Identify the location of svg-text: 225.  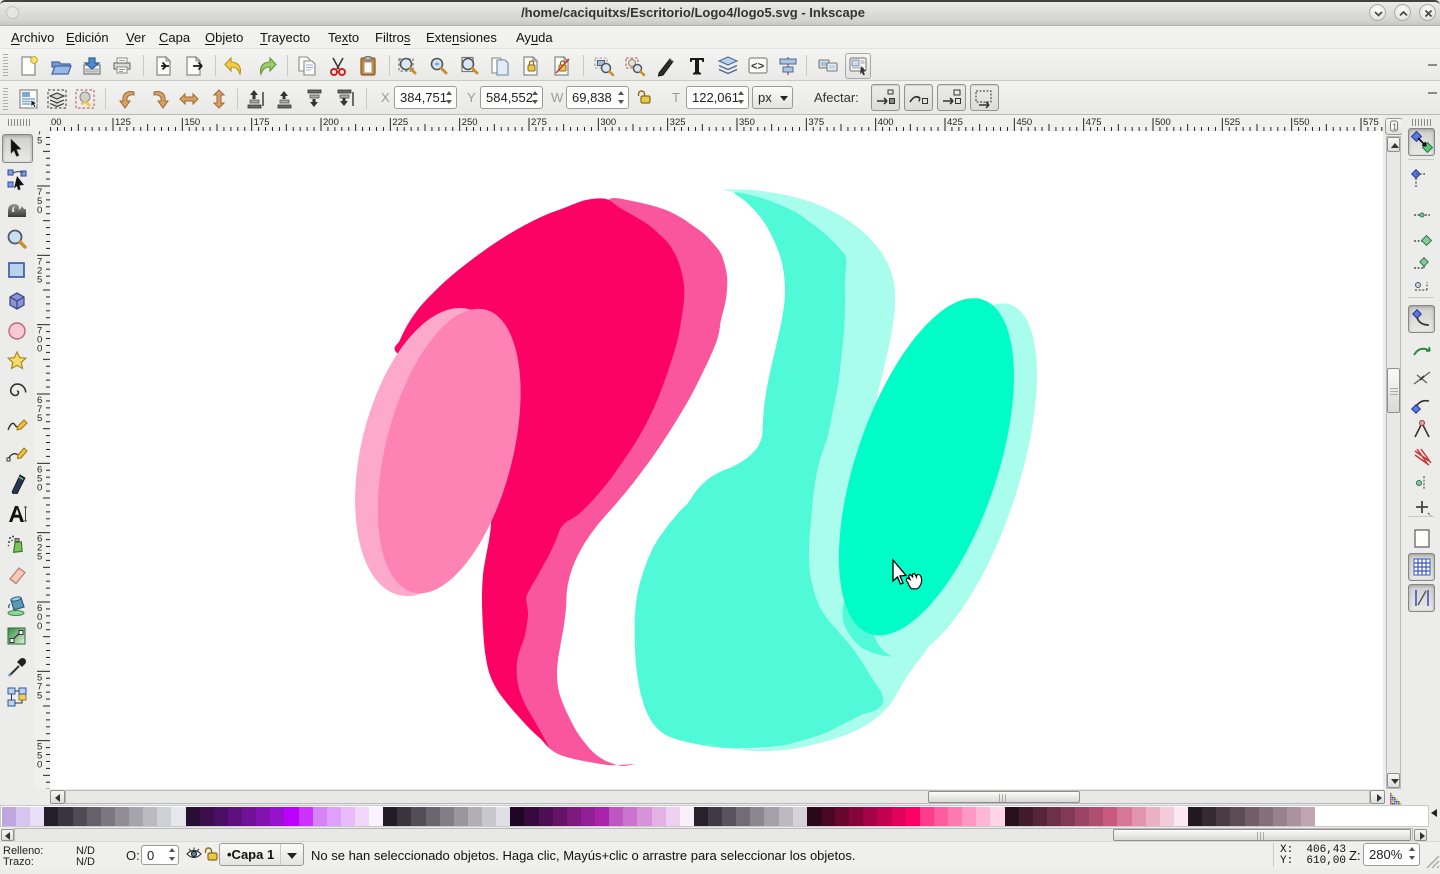
(400, 122).